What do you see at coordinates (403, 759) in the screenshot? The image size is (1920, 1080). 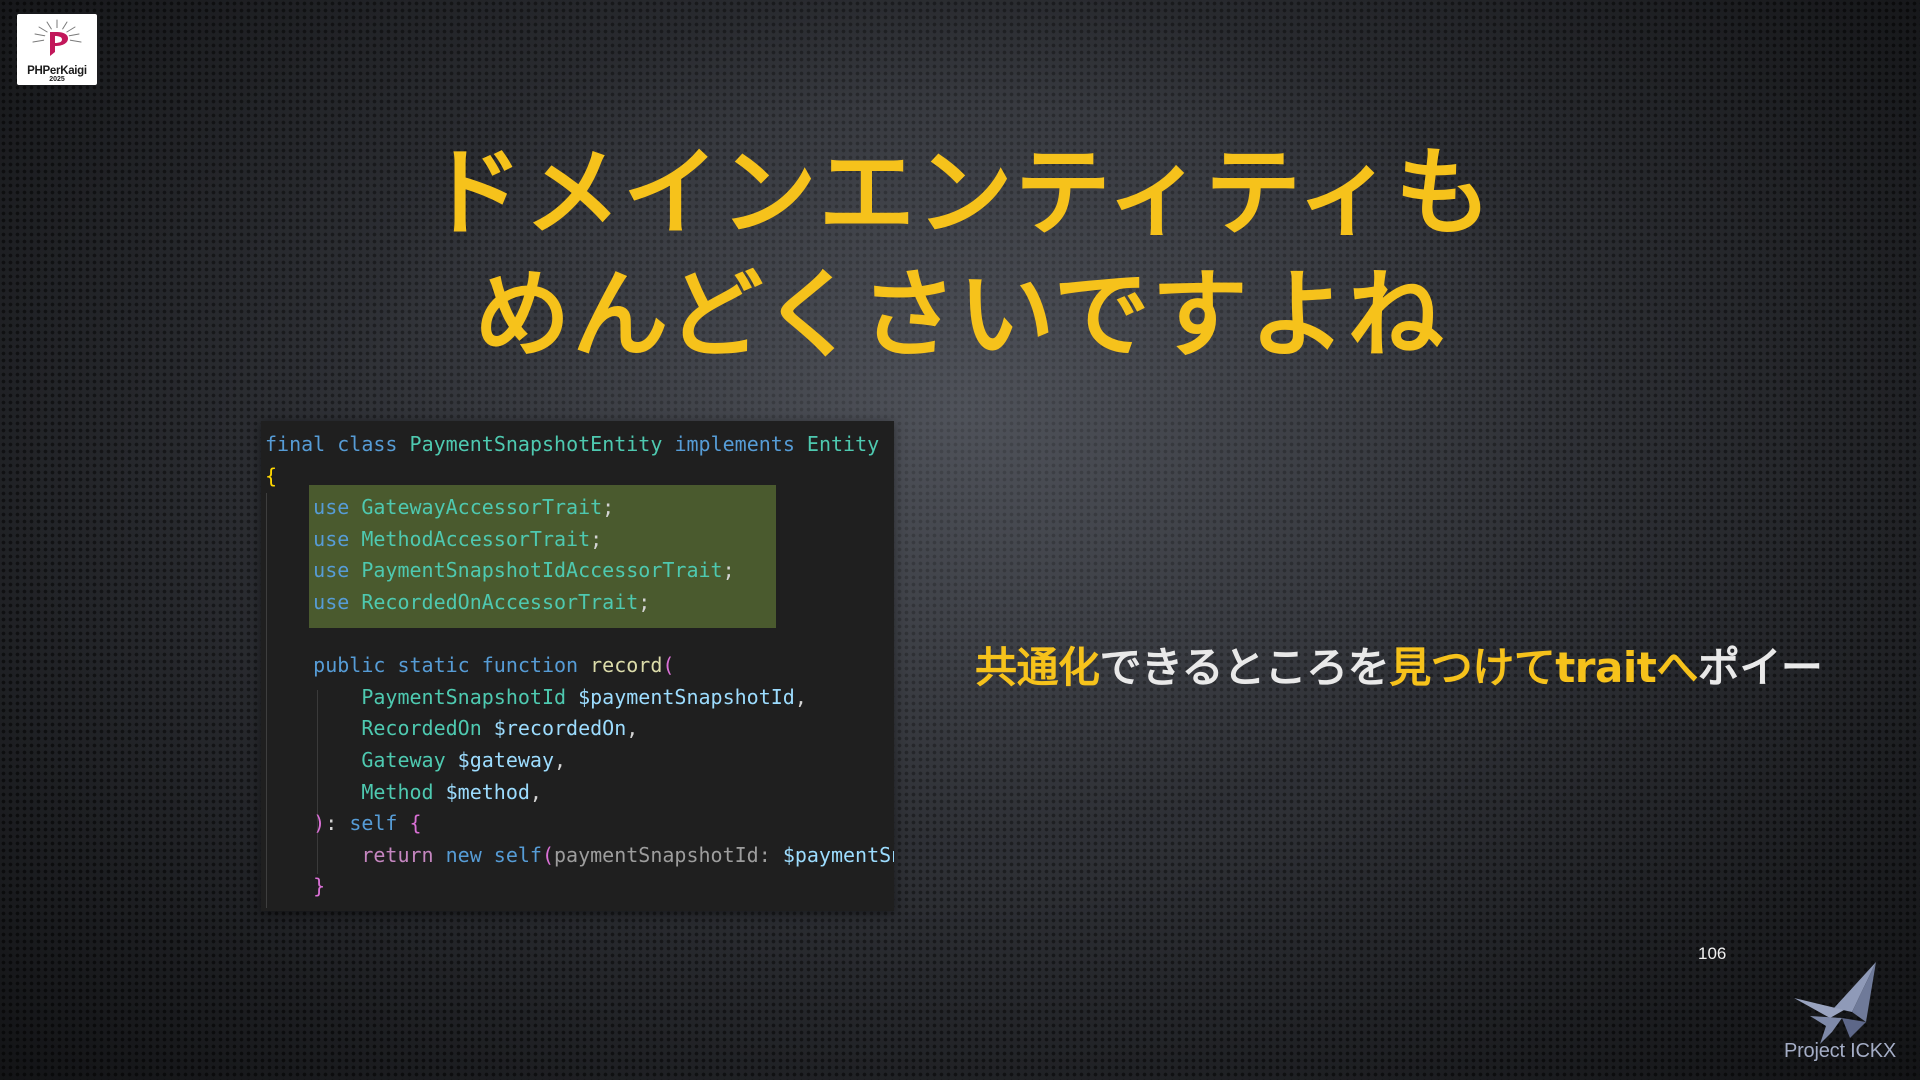 I see `code-token: Gateway` at bounding box center [403, 759].